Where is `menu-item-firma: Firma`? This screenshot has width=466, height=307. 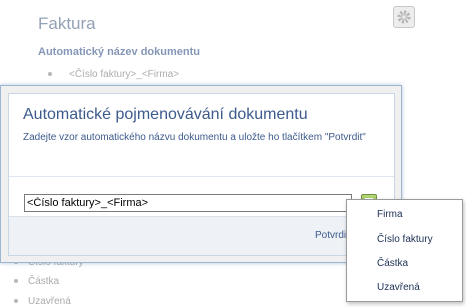 menu-item-firma: Firma is located at coordinates (390, 214).